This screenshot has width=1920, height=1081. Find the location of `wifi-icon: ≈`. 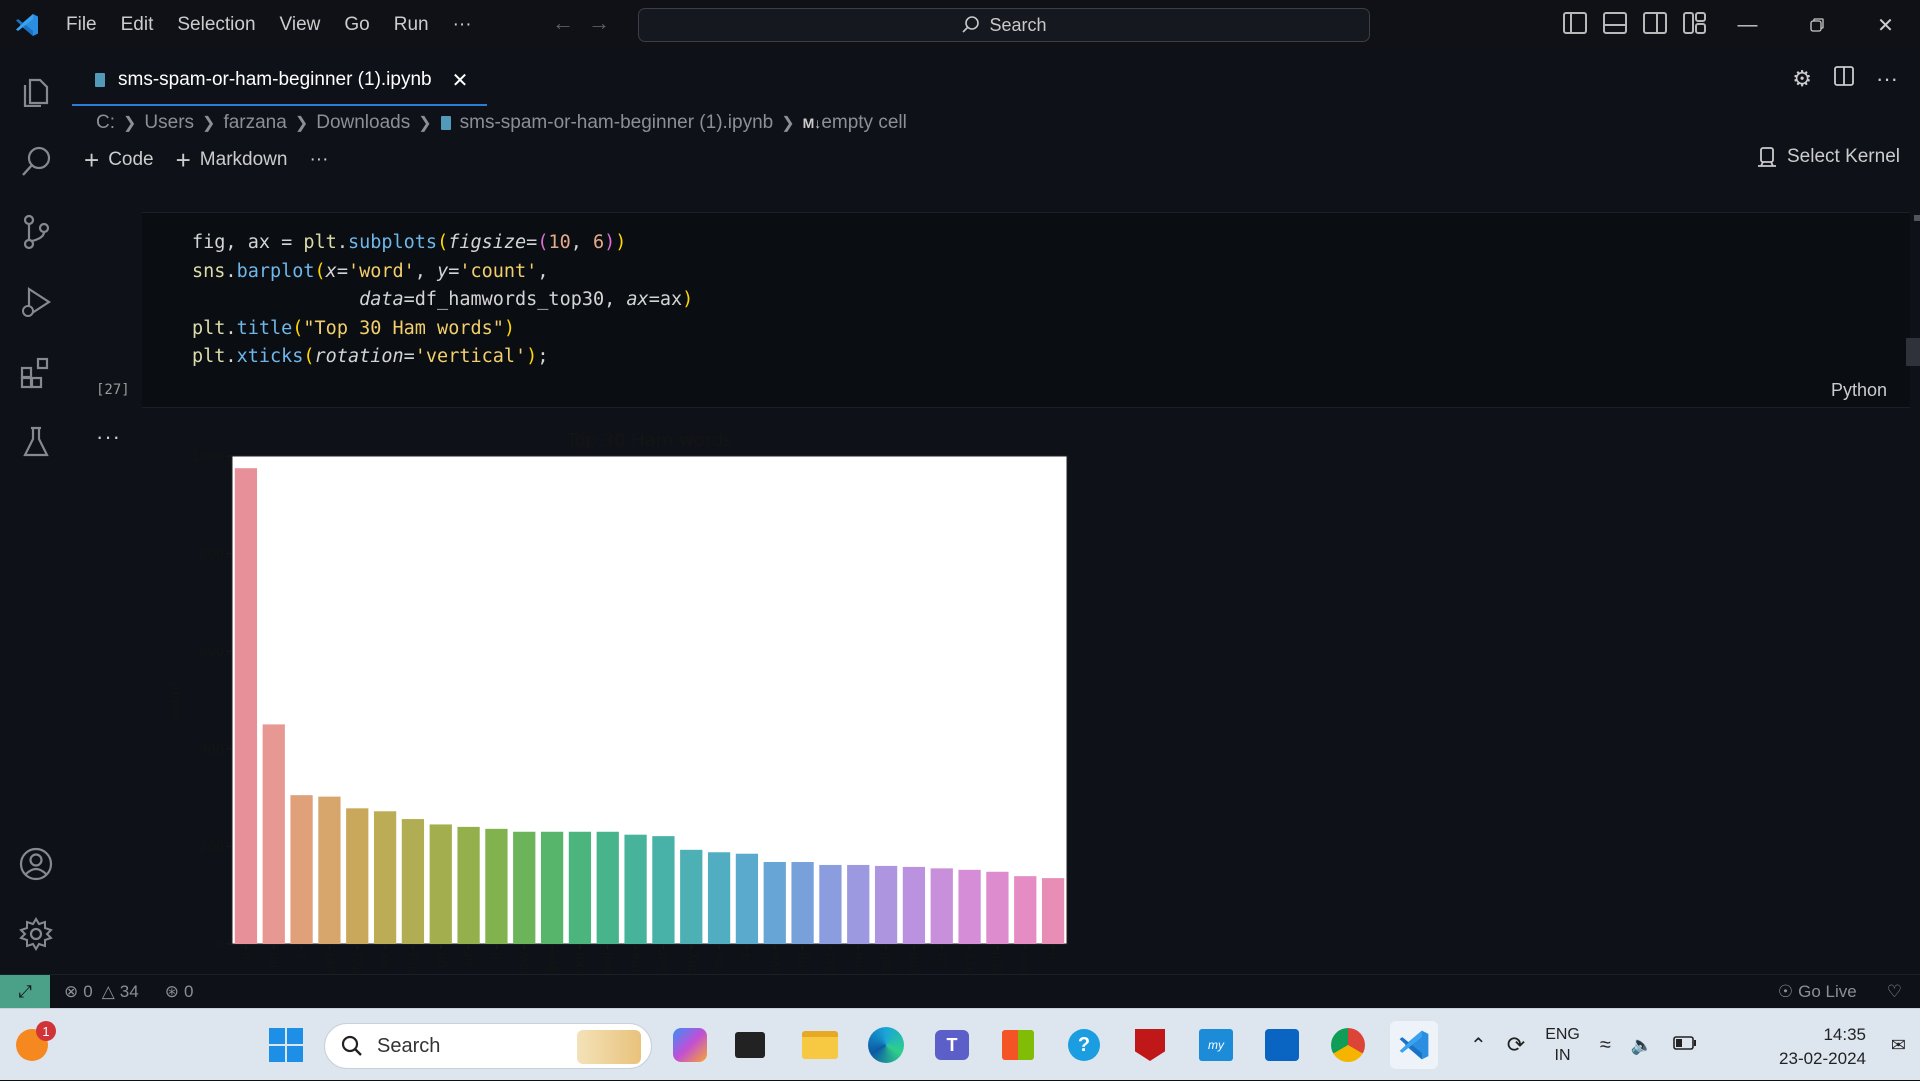

wifi-icon: ≈ is located at coordinates (1605, 1045).